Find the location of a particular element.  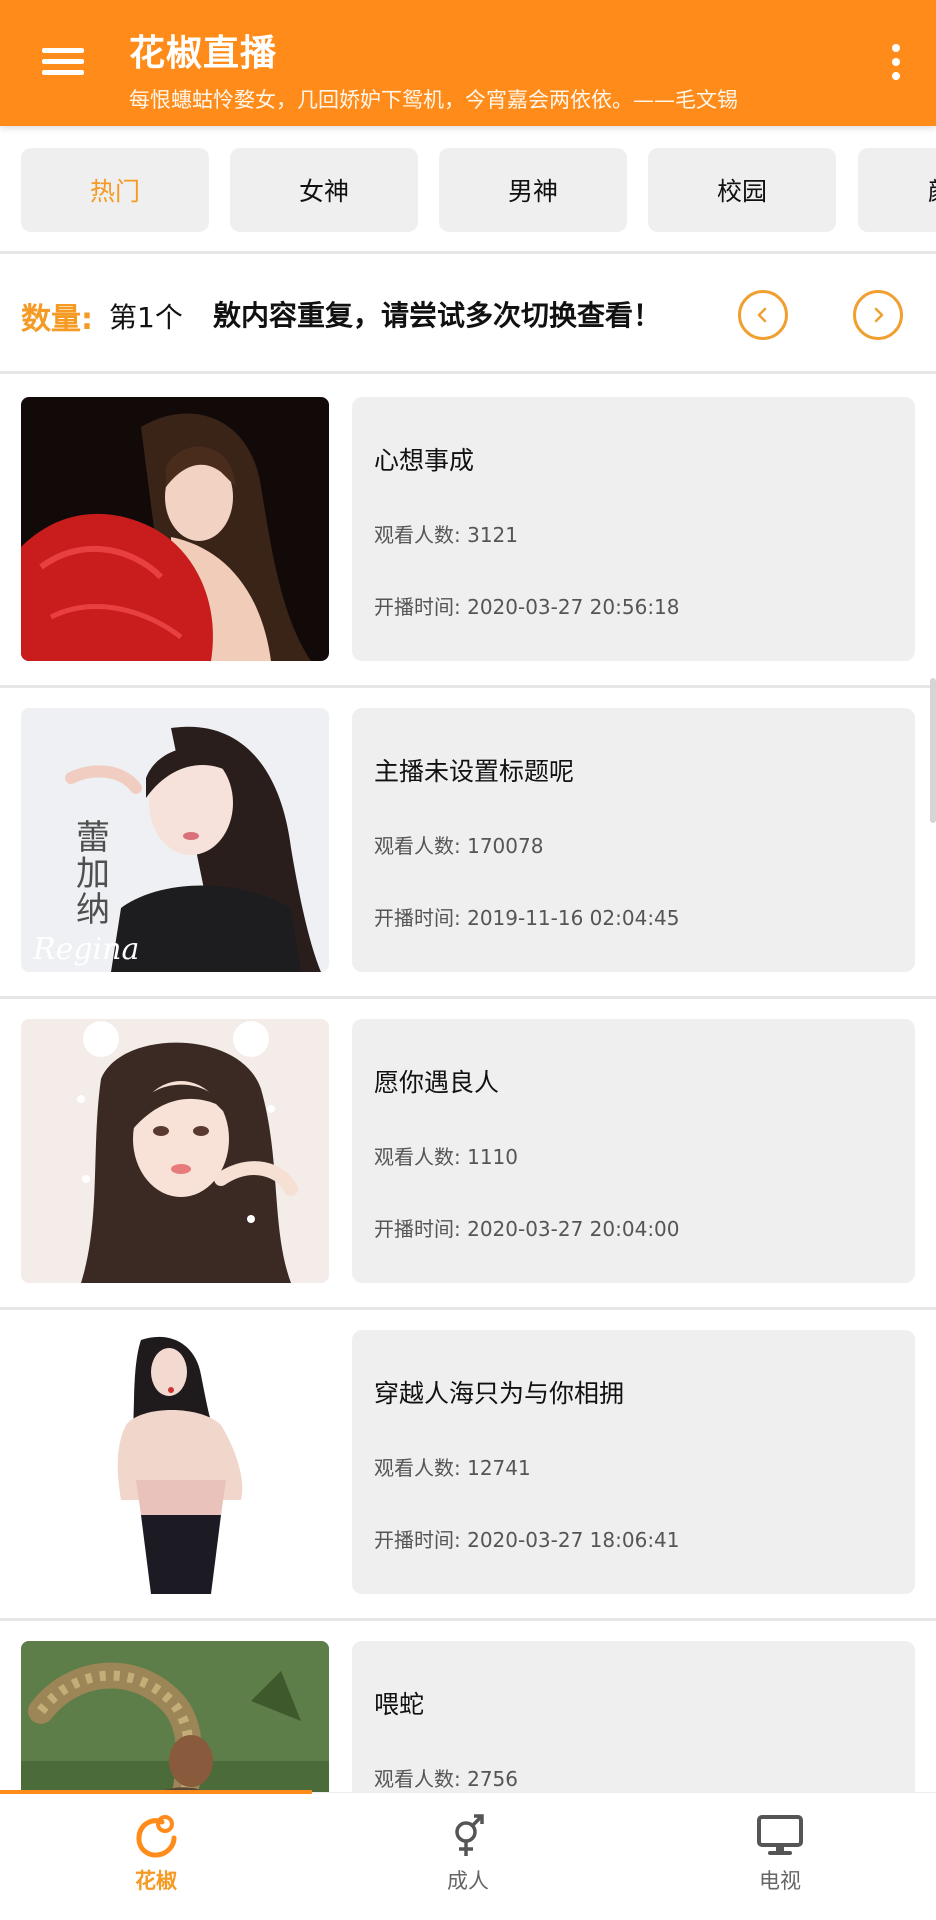

marquee-container: 敫内容重复，请尝试多次切换查看！ is located at coordinates (463, 314).